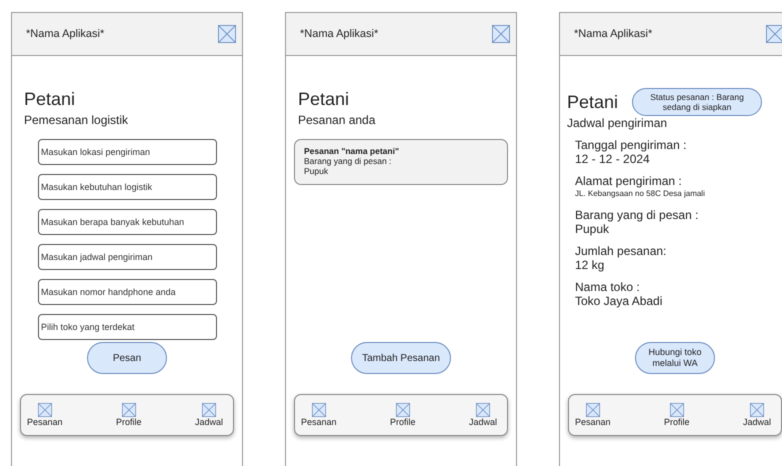  Describe the element at coordinates (127, 327) in the screenshot. I see `input-field: Pilih toko yang terdekat` at that location.